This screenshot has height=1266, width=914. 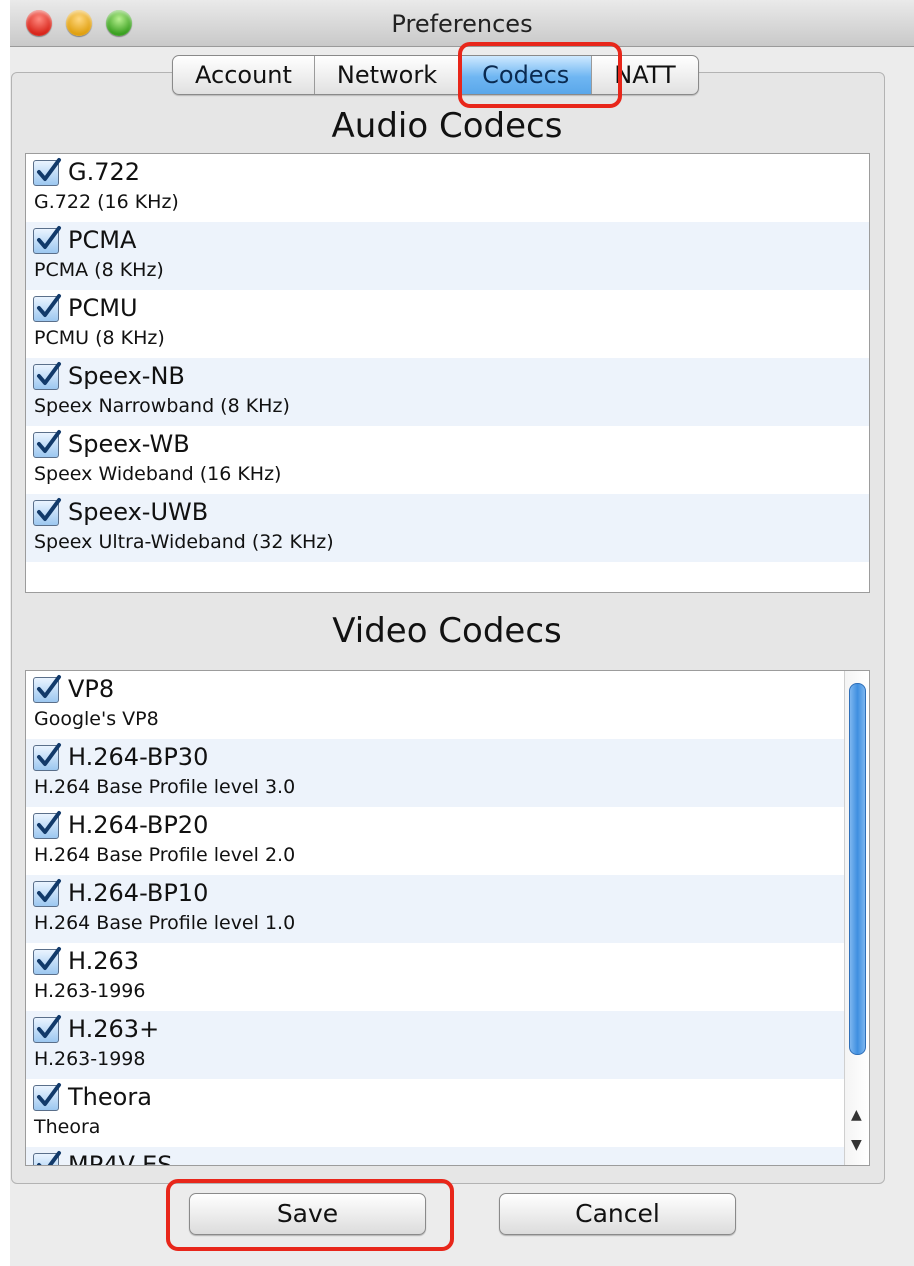 I want to click on codec-description: H.263-1996, so click(x=90, y=991).